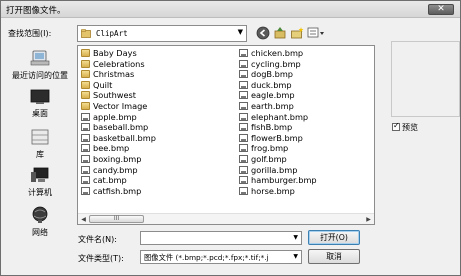 The image size is (461, 276). I want to click on look-in-value: ClipArt, so click(112, 33).